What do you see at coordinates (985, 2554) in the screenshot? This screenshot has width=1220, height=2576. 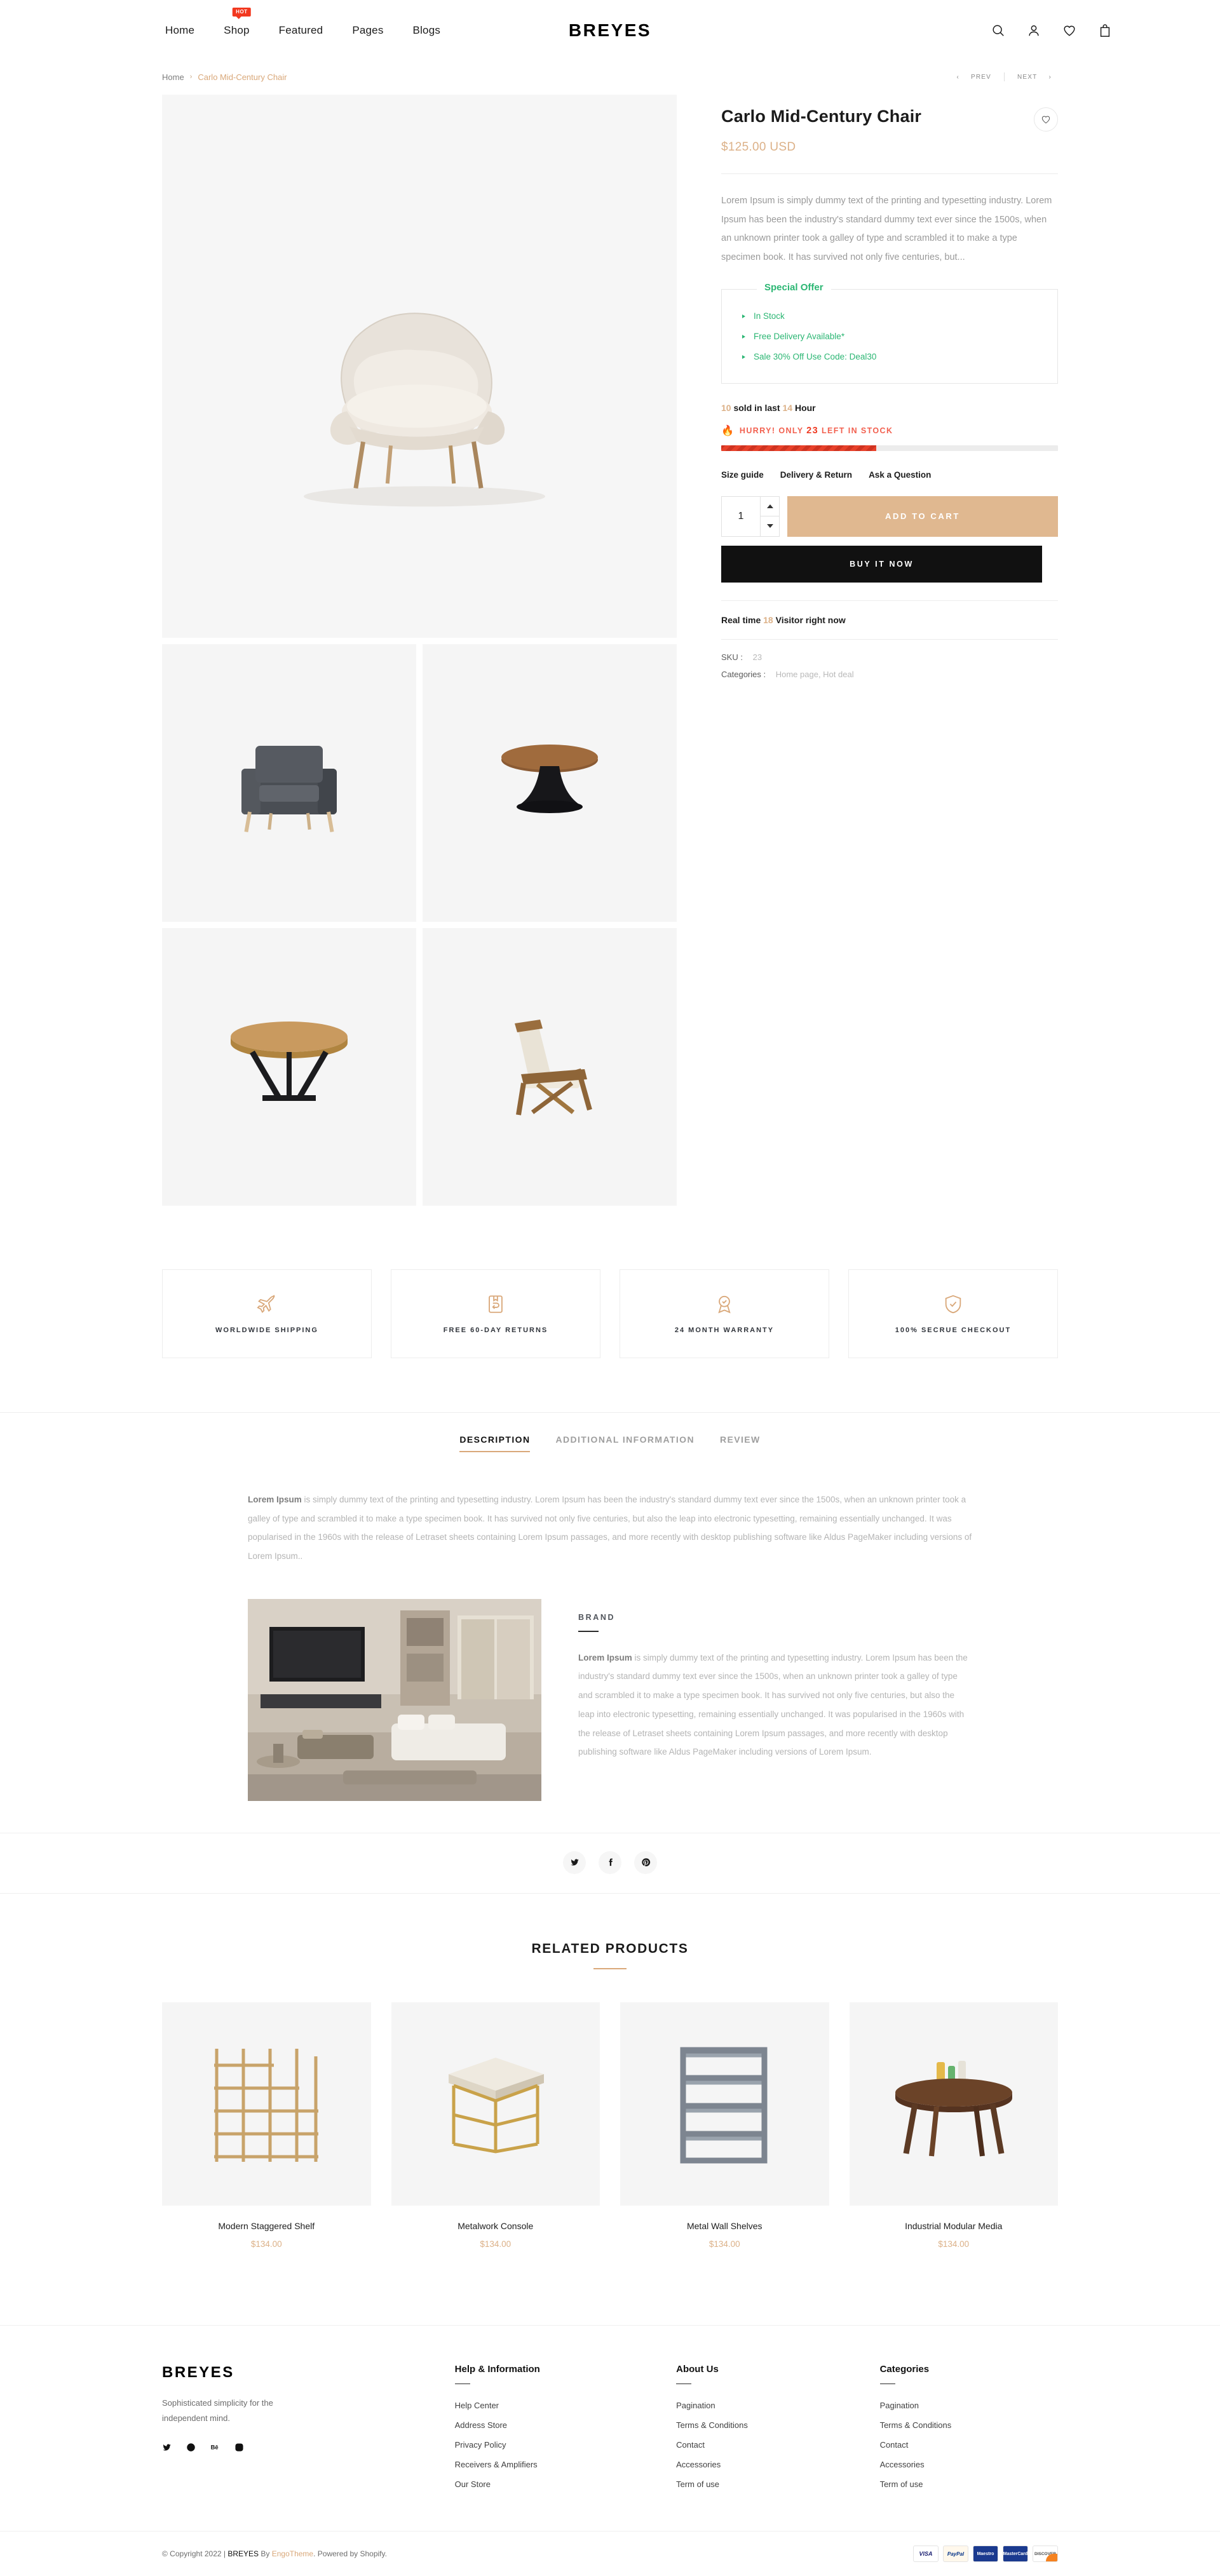 I see `payment-maestro-icon: Maestro` at bounding box center [985, 2554].